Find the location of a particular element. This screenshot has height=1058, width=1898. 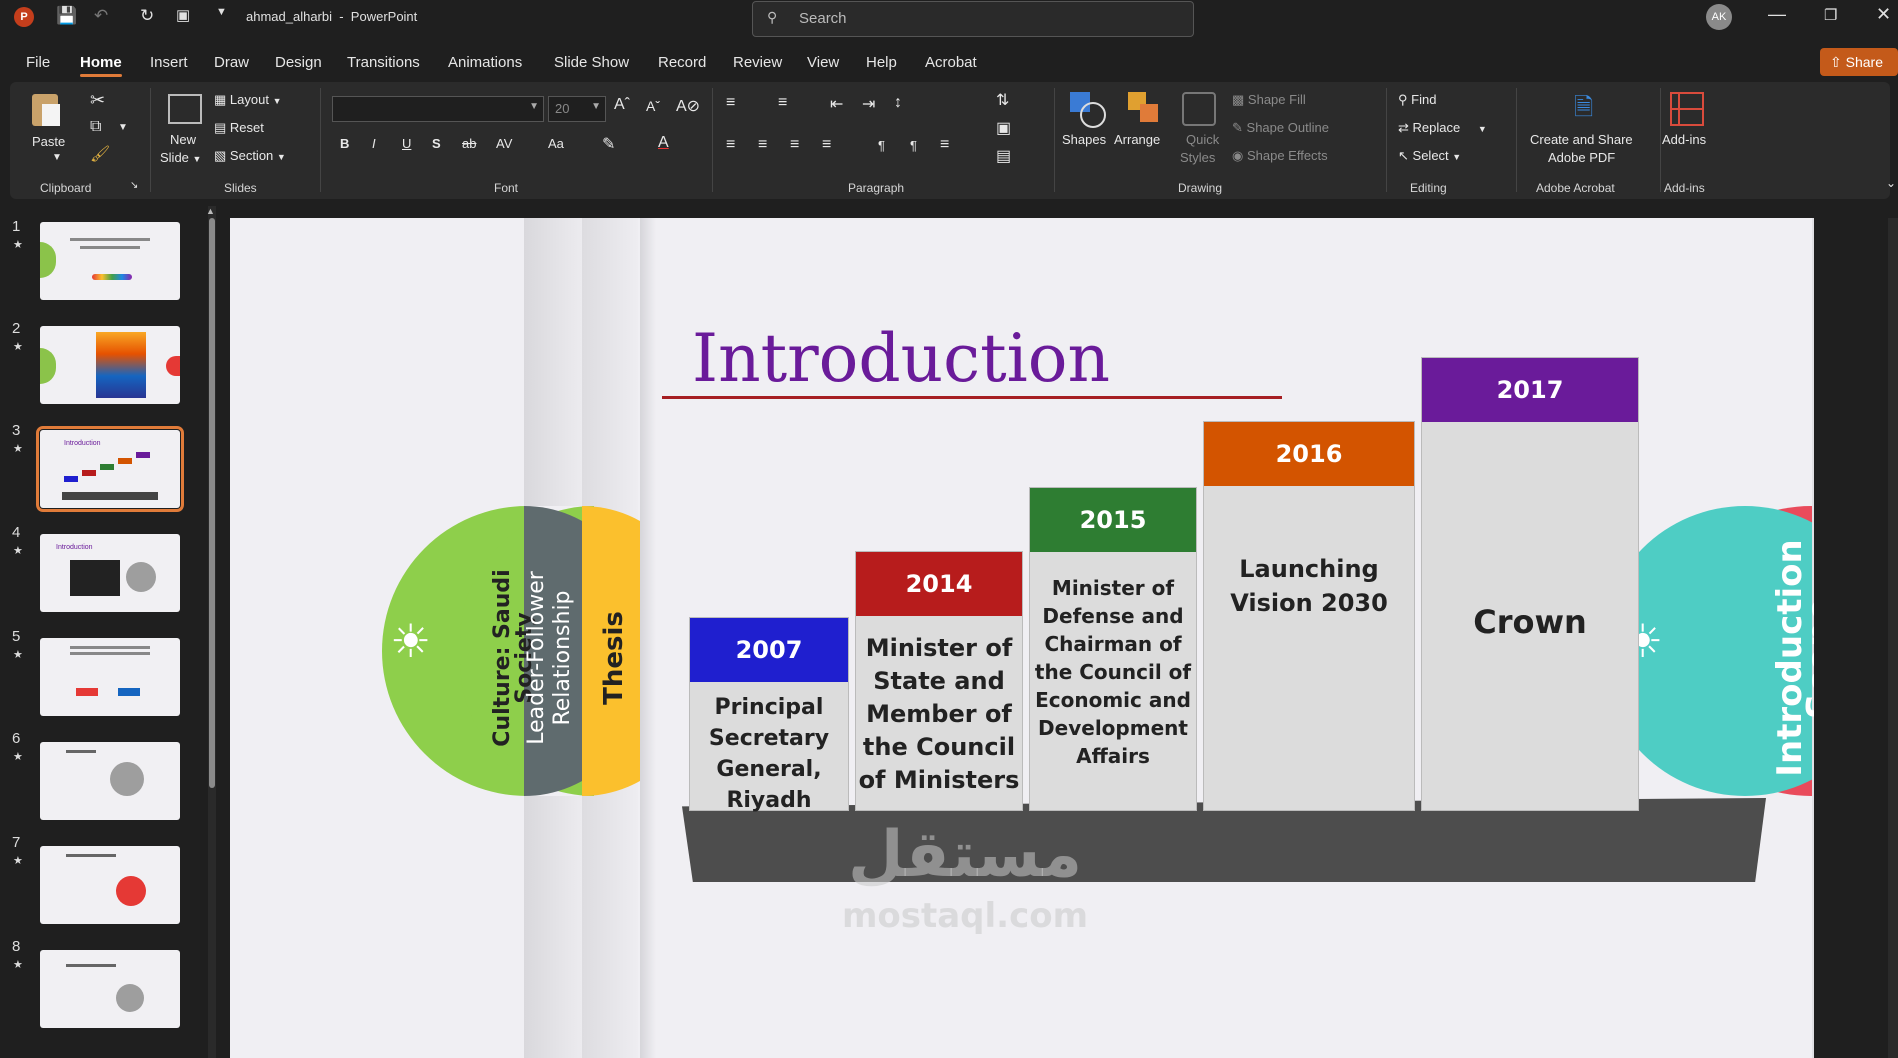

save-icon: 💾 is located at coordinates (66, 16).